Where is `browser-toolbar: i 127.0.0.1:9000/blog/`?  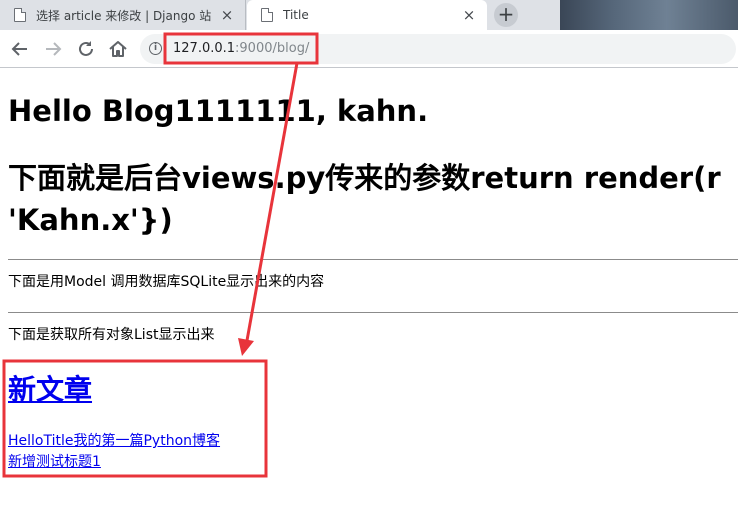 browser-toolbar: i 127.0.0.1:9000/blog/ is located at coordinates (369, 49).